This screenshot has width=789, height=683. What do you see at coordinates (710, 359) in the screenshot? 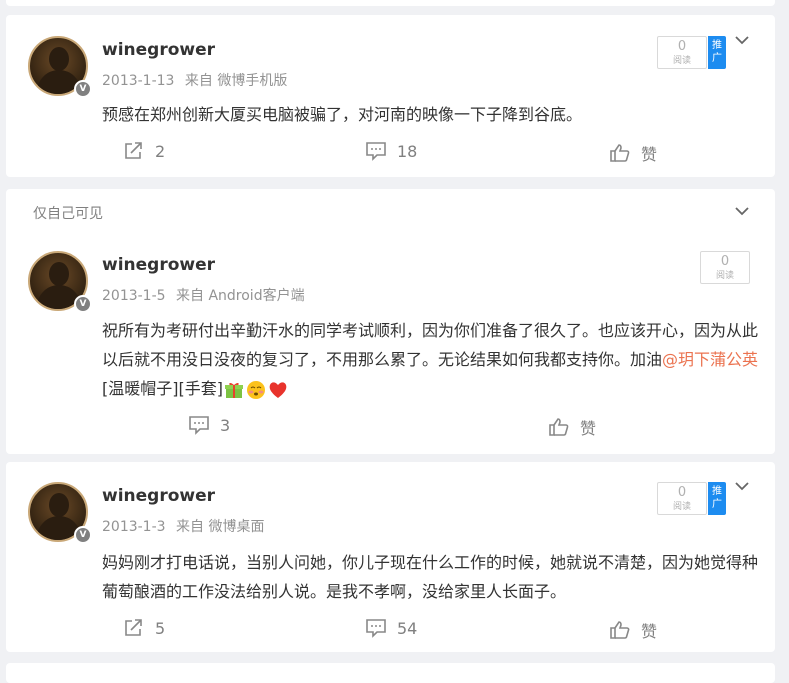
I see `mention-link: @玥下蒲公英` at bounding box center [710, 359].